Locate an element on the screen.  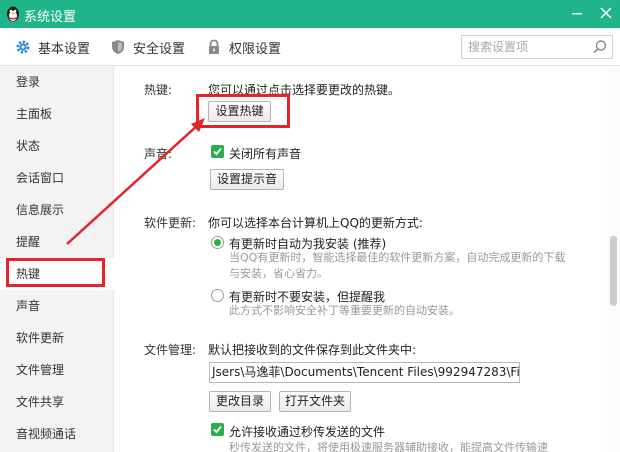
lock-icon is located at coordinates (214, 46).